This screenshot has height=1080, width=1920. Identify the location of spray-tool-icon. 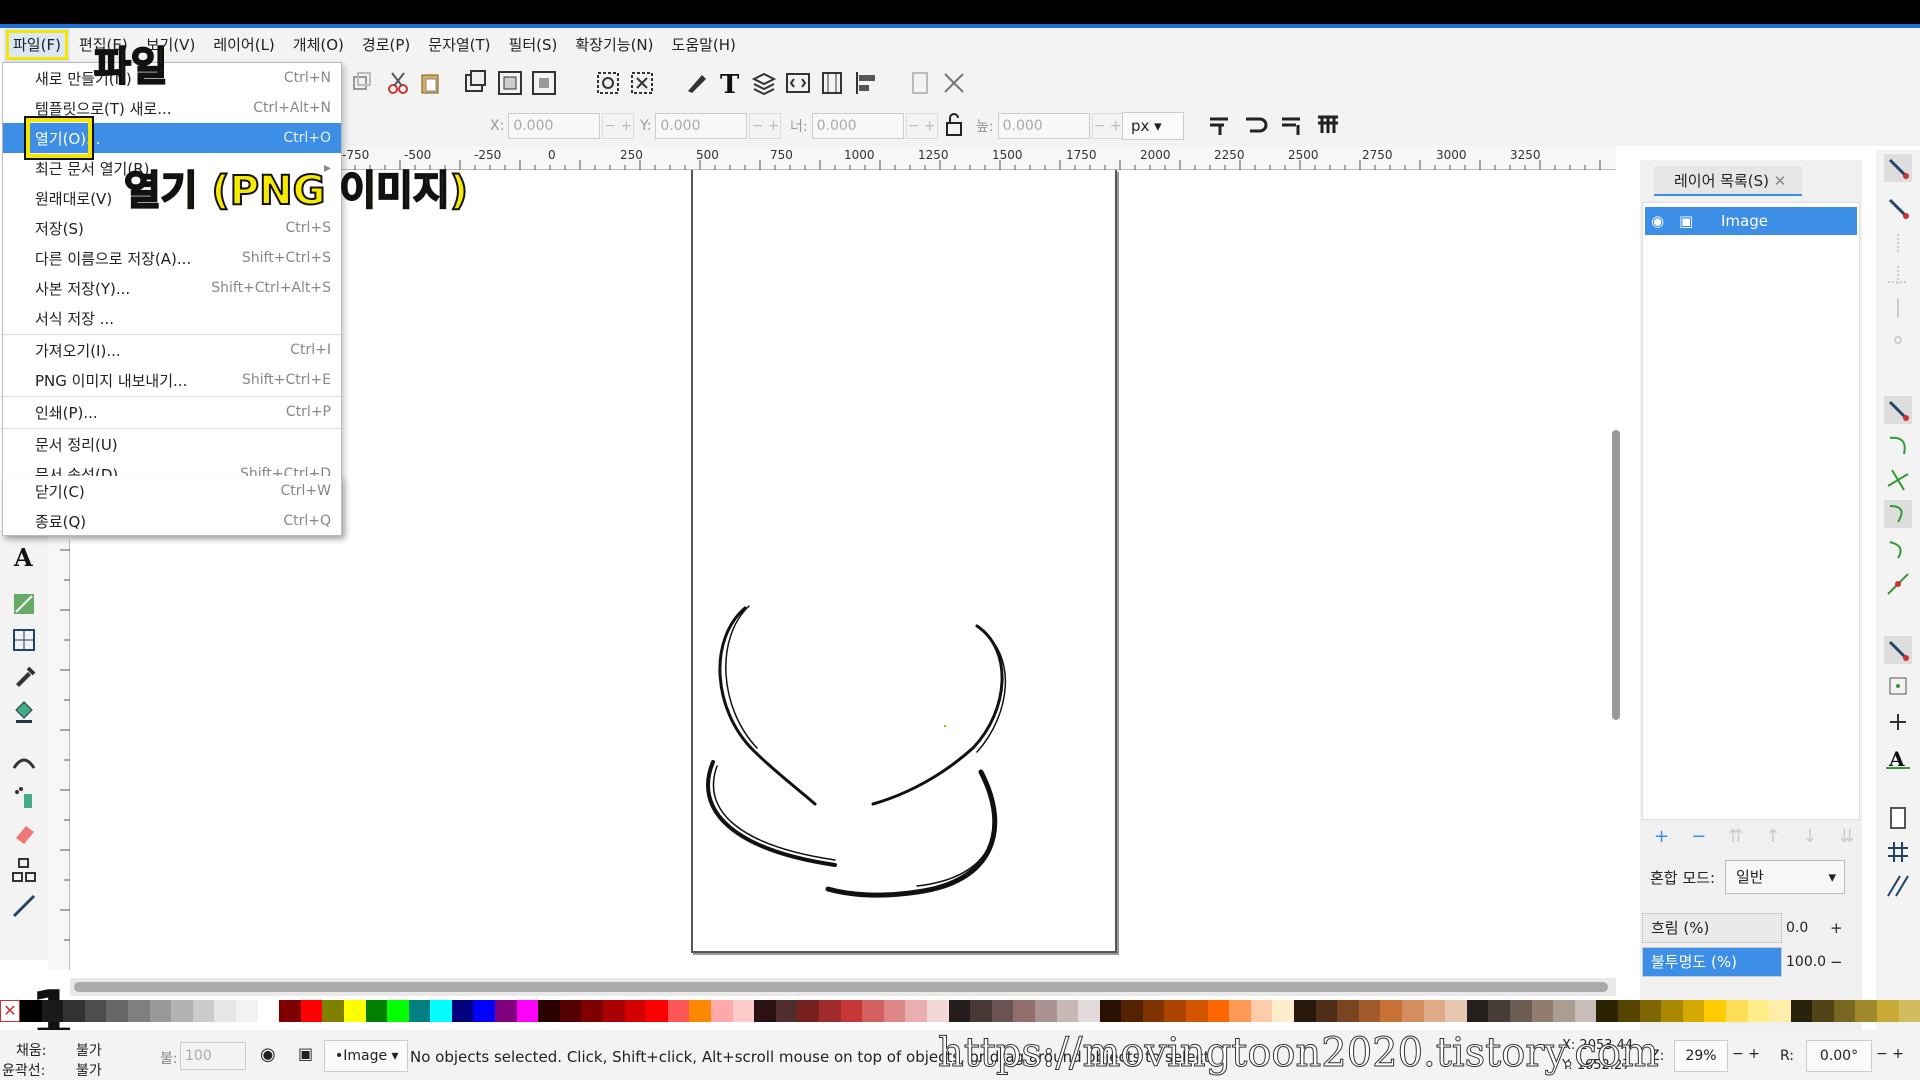
(24, 798).